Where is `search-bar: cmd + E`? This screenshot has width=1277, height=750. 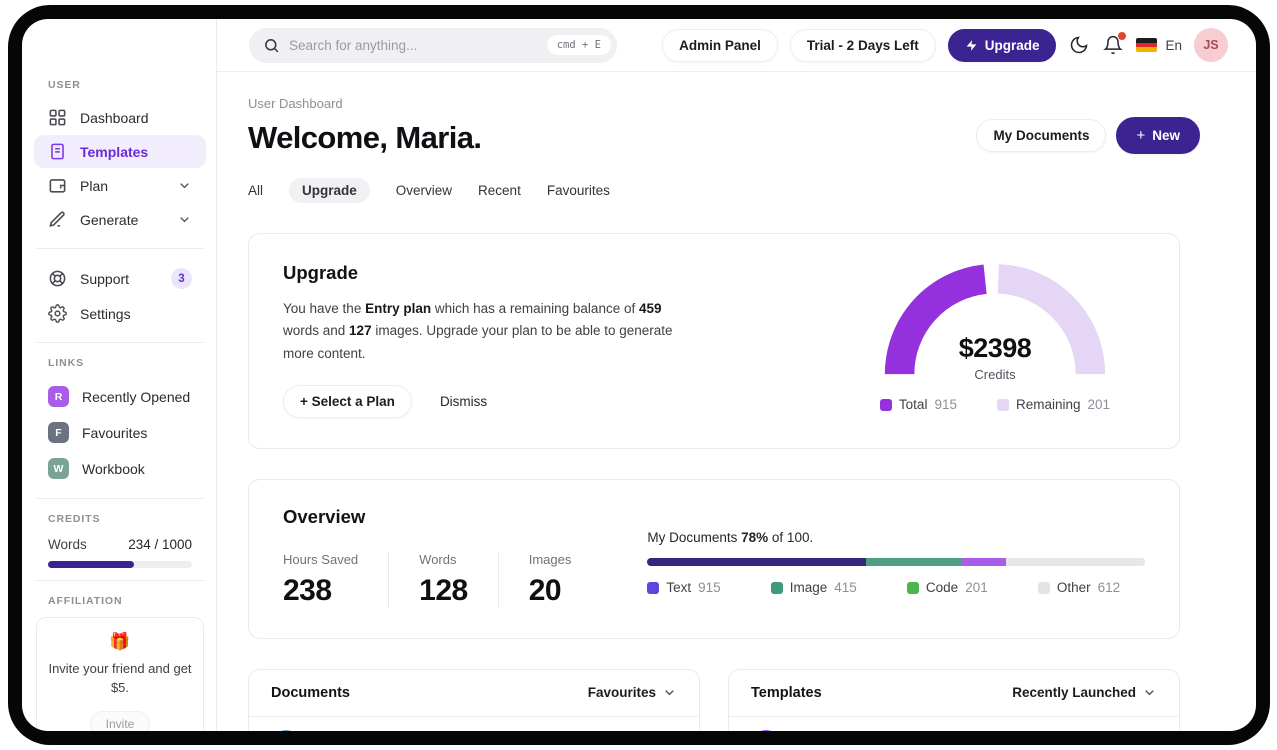
search-bar: cmd + E is located at coordinates (433, 45).